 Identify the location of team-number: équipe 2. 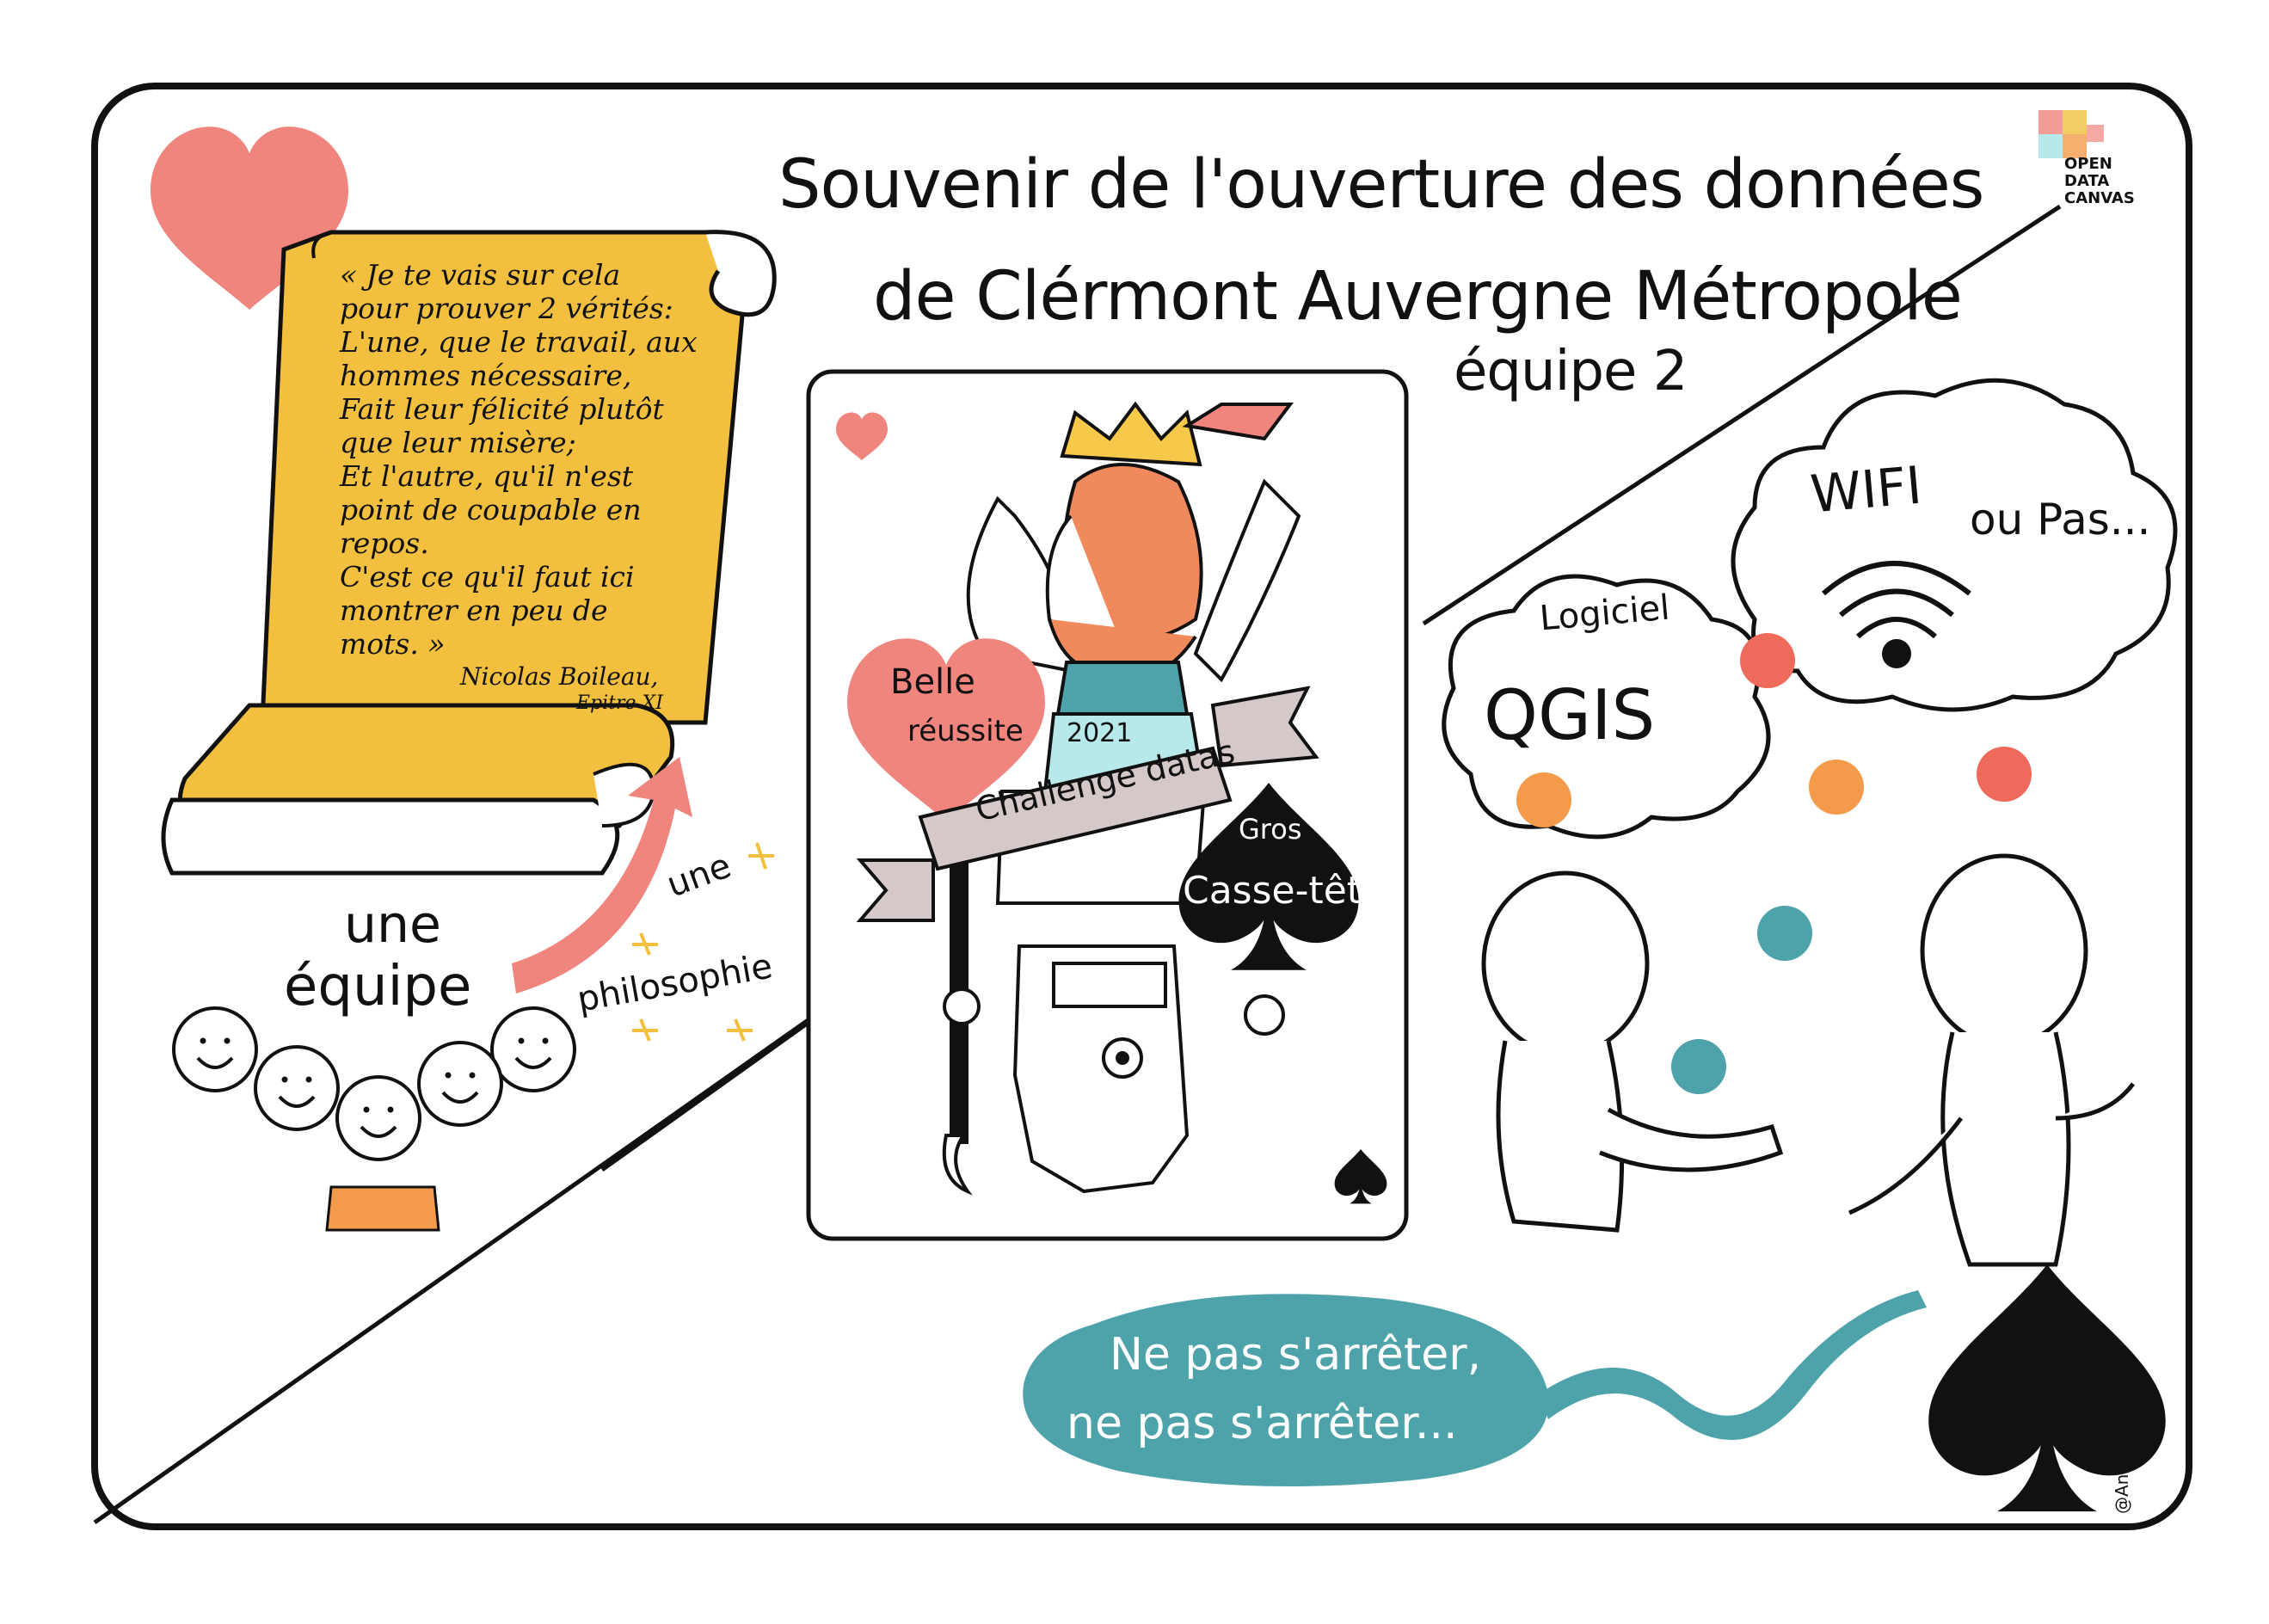
(1571, 371).